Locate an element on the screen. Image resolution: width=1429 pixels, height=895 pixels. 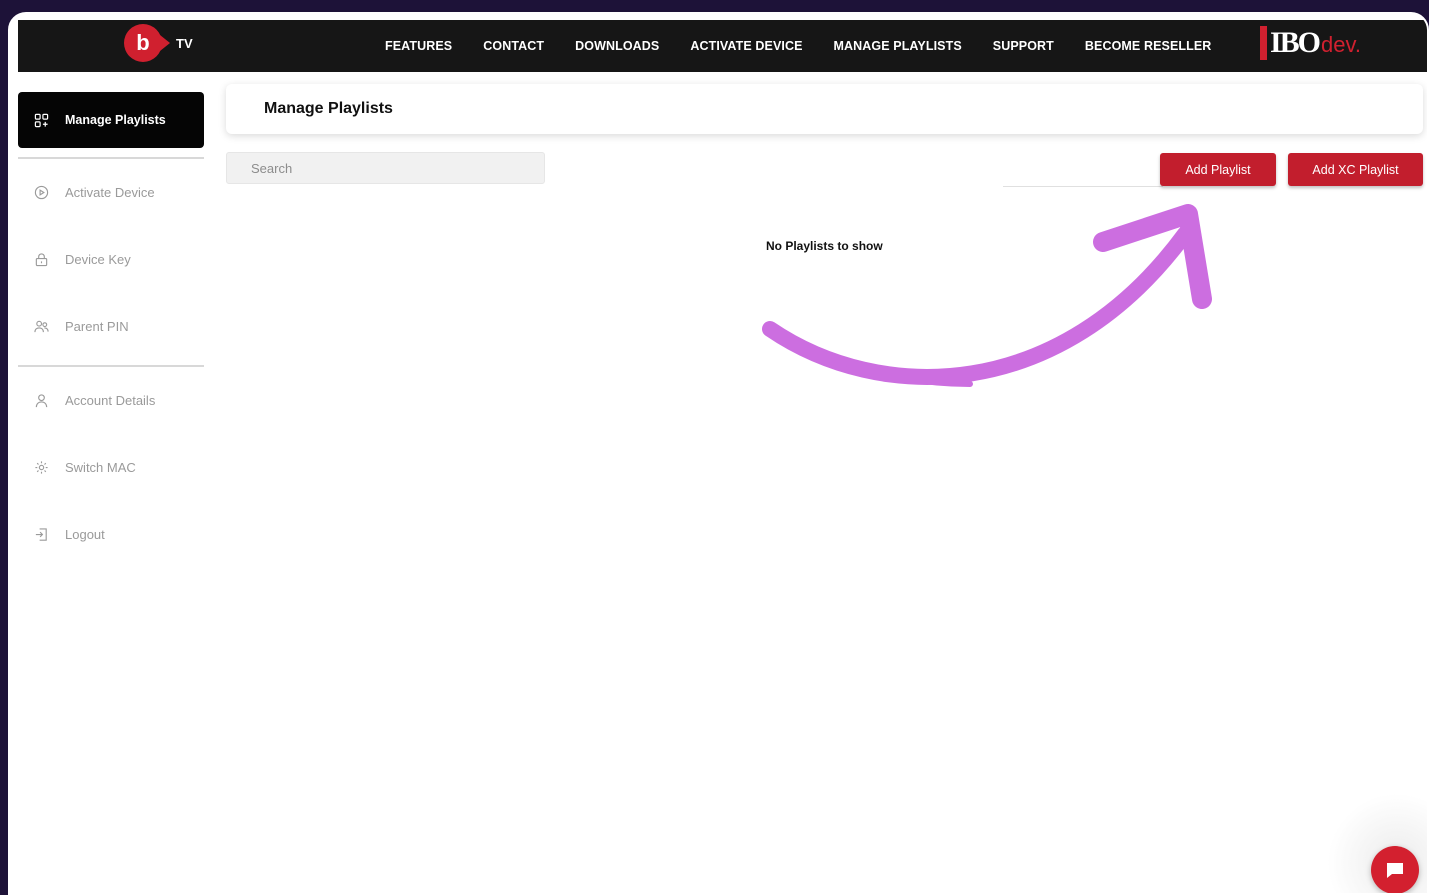
users-icon is located at coordinates (41, 326).